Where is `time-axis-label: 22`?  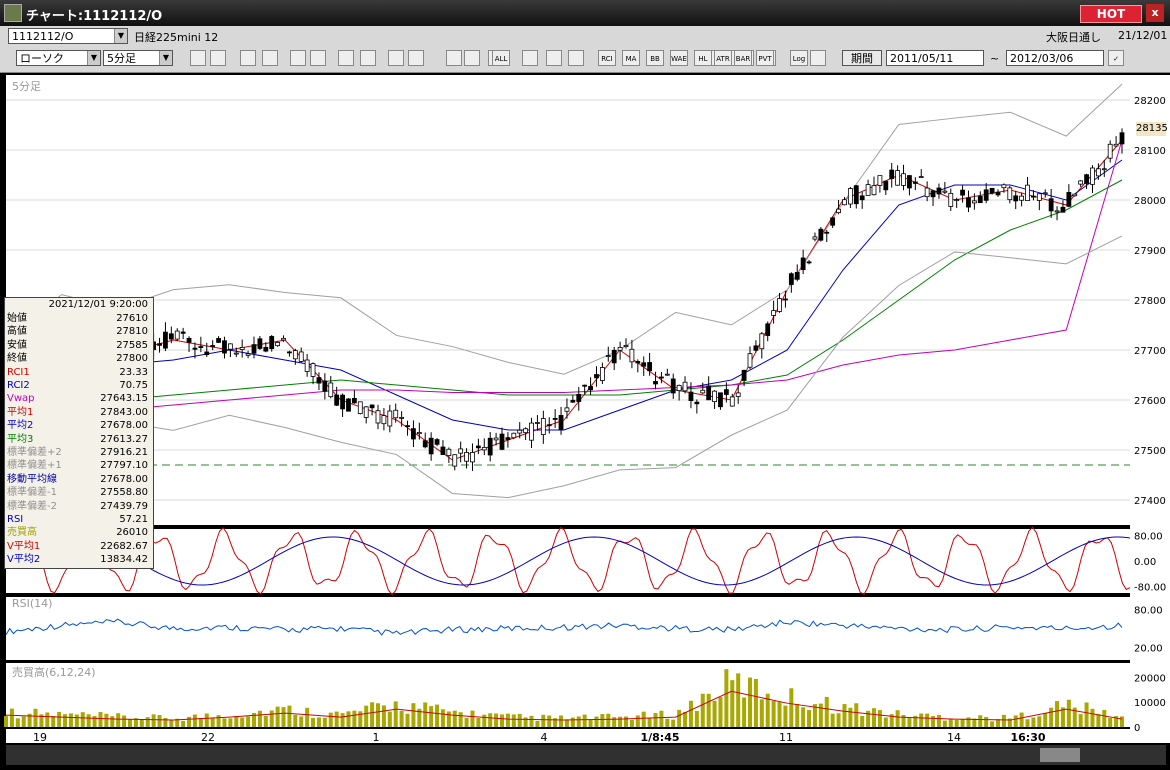 time-axis-label: 22 is located at coordinates (208, 737).